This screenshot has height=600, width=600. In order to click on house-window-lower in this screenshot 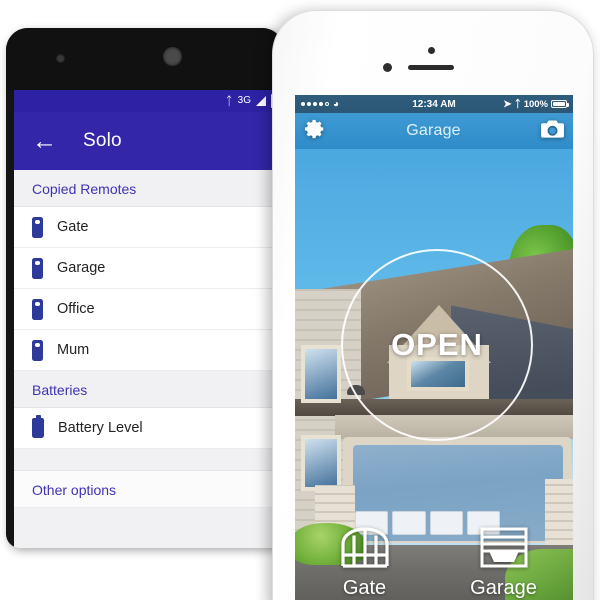, I will do `click(321, 463)`.